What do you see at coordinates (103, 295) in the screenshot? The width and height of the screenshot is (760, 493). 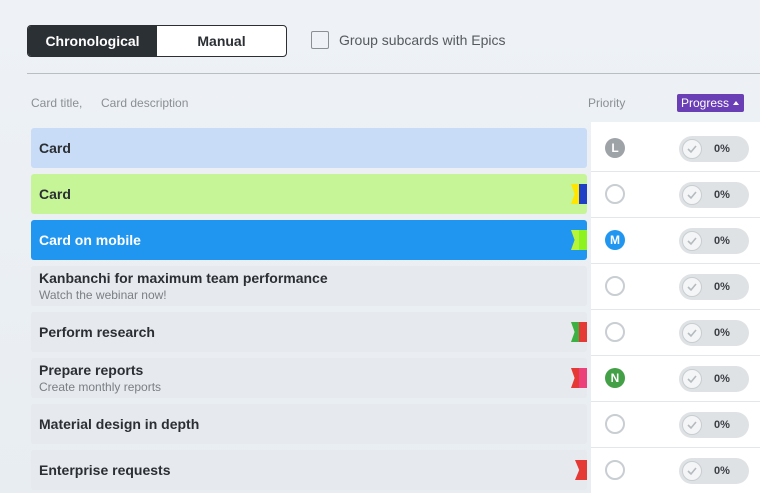 I see `card-description: Watch the webinar now!` at bounding box center [103, 295].